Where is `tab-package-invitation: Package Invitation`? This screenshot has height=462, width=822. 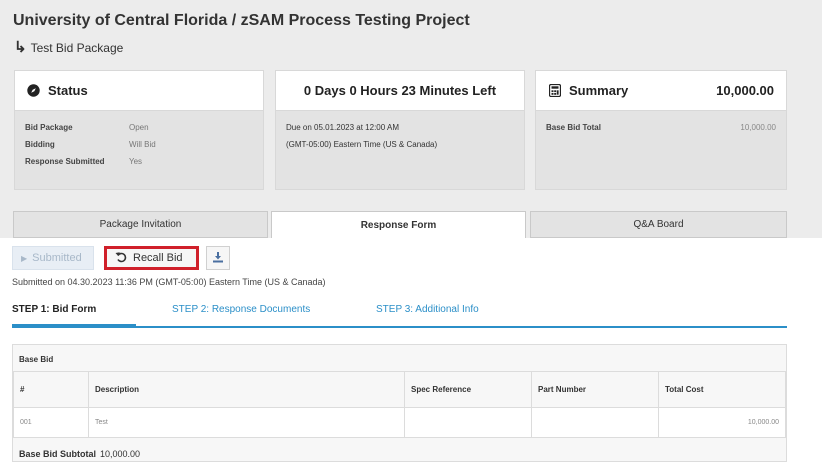 tab-package-invitation: Package Invitation is located at coordinates (140, 224).